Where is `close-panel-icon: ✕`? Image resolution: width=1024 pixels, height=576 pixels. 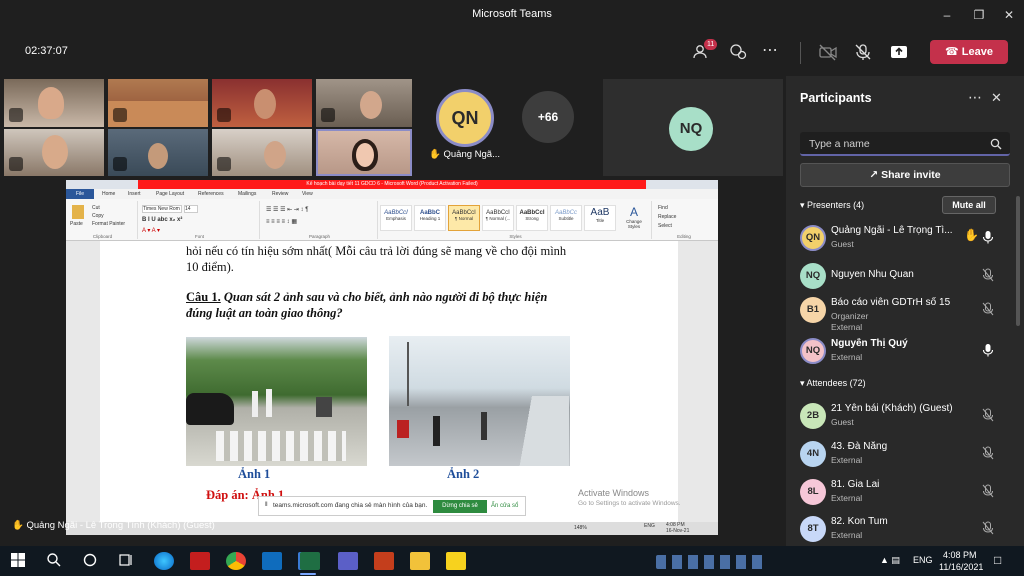 close-panel-icon: ✕ is located at coordinates (996, 98).